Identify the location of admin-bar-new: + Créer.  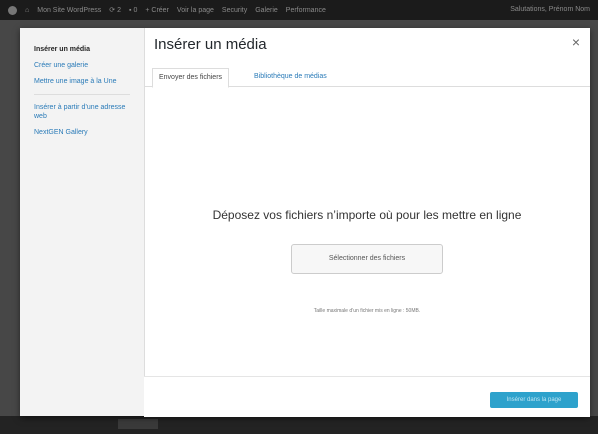
(157, 10).